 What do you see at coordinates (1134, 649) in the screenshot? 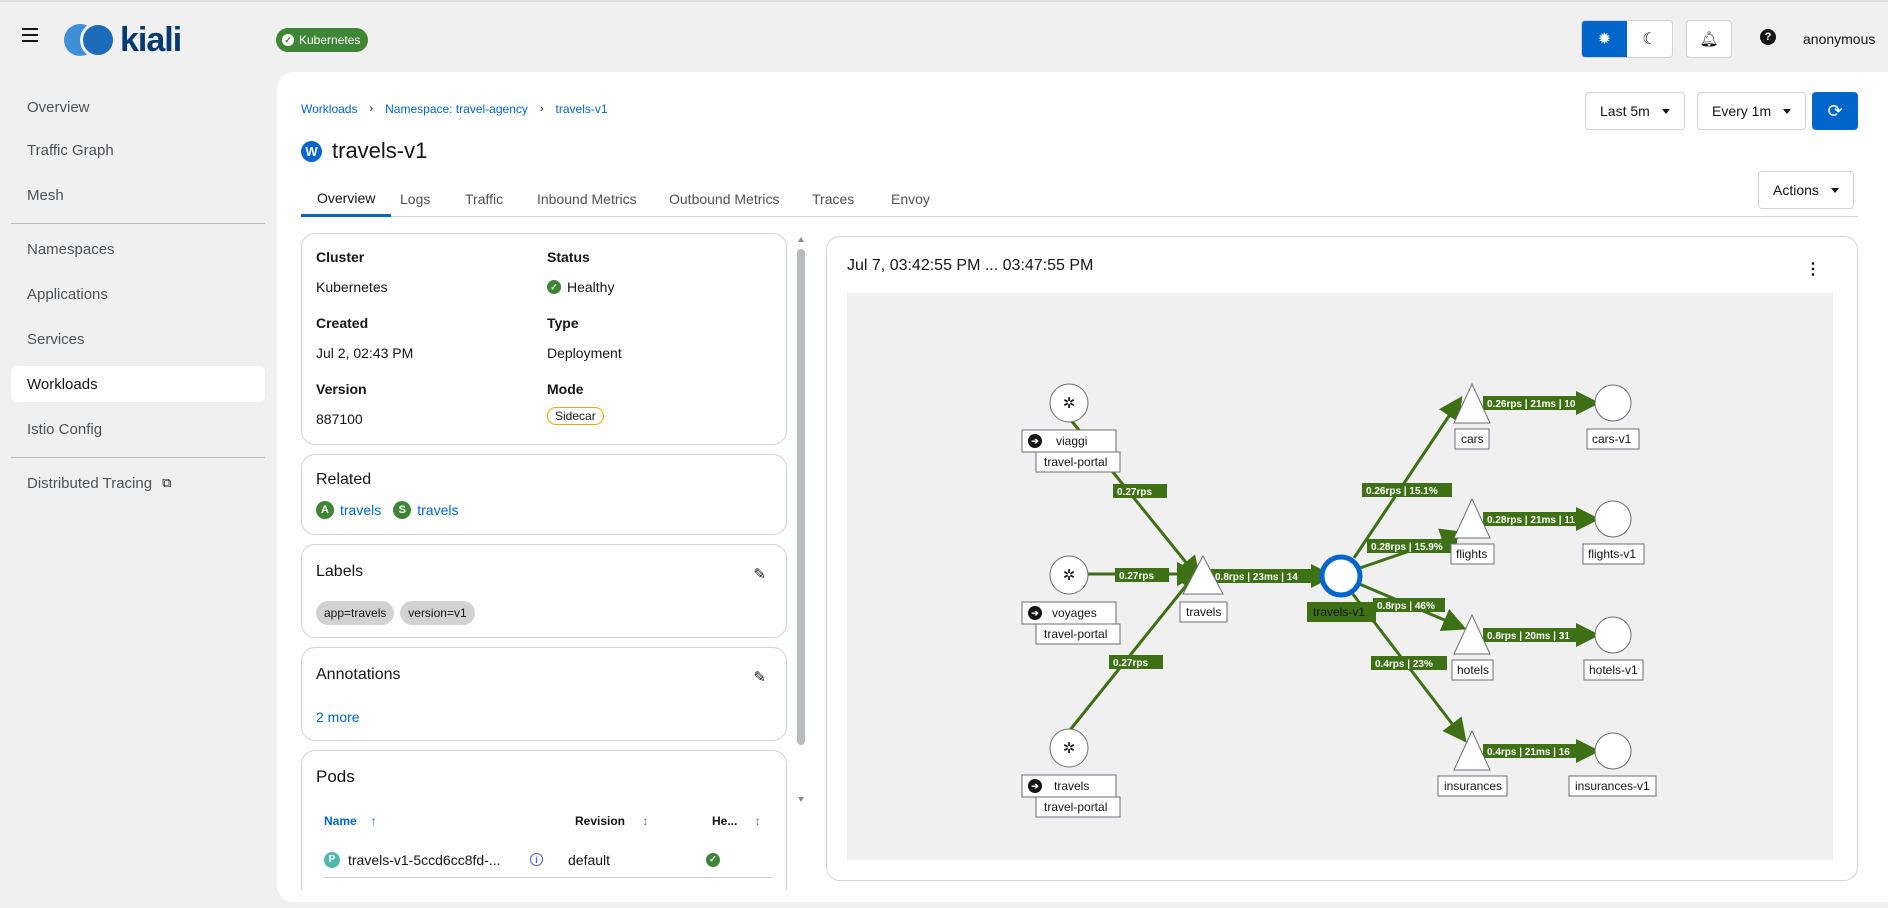
I see `edge-travels-src-travels` at bounding box center [1134, 649].